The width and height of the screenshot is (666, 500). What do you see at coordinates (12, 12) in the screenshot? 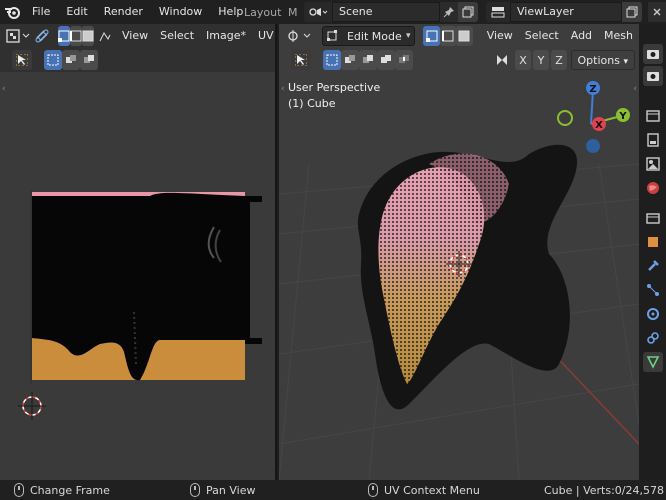
I see `blender-logo-icon` at bounding box center [12, 12].